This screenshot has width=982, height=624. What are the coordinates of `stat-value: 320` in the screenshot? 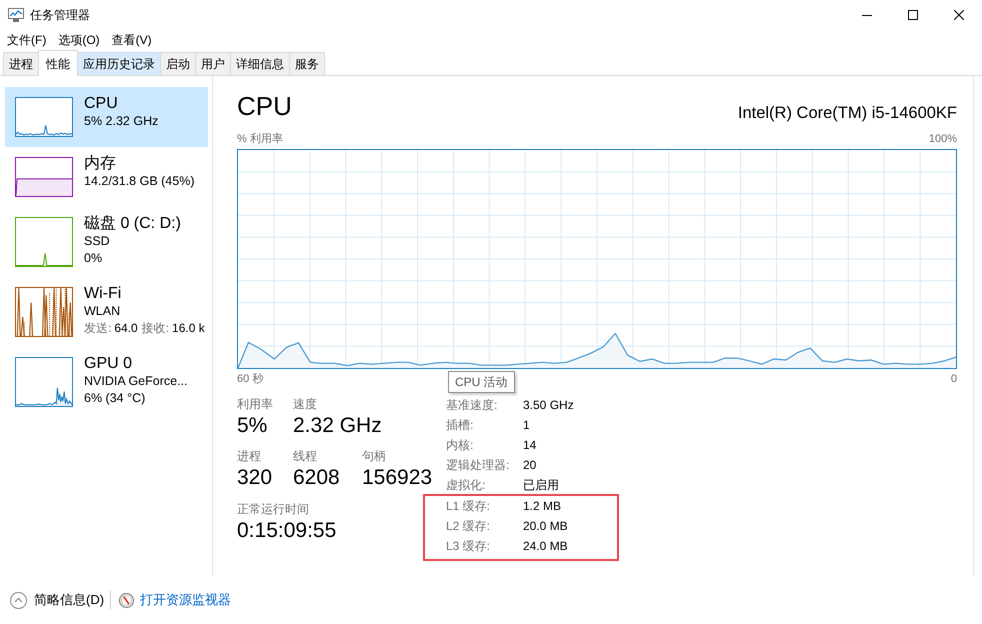 It's located at (255, 478).